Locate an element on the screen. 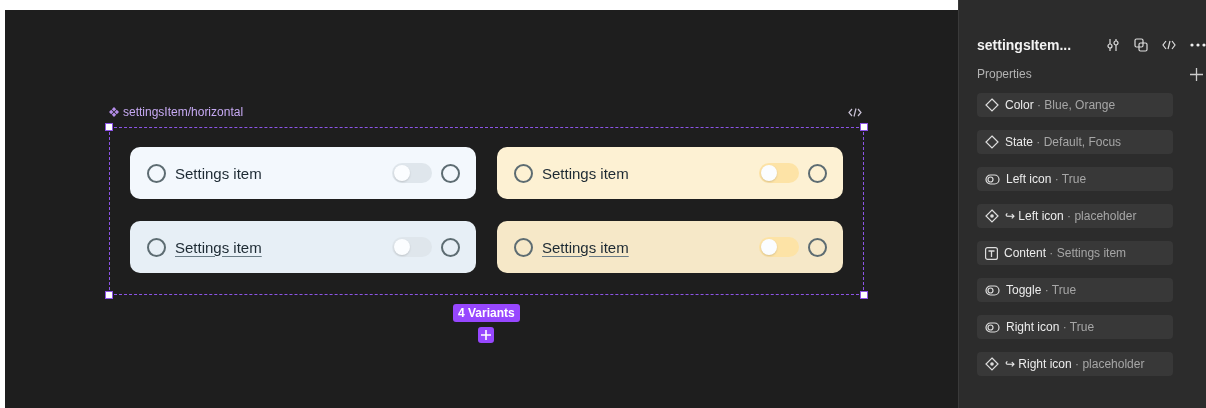 The height and width of the screenshot is (408, 1206). property-row: Left icon · True is located at coordinates (1075, 179).